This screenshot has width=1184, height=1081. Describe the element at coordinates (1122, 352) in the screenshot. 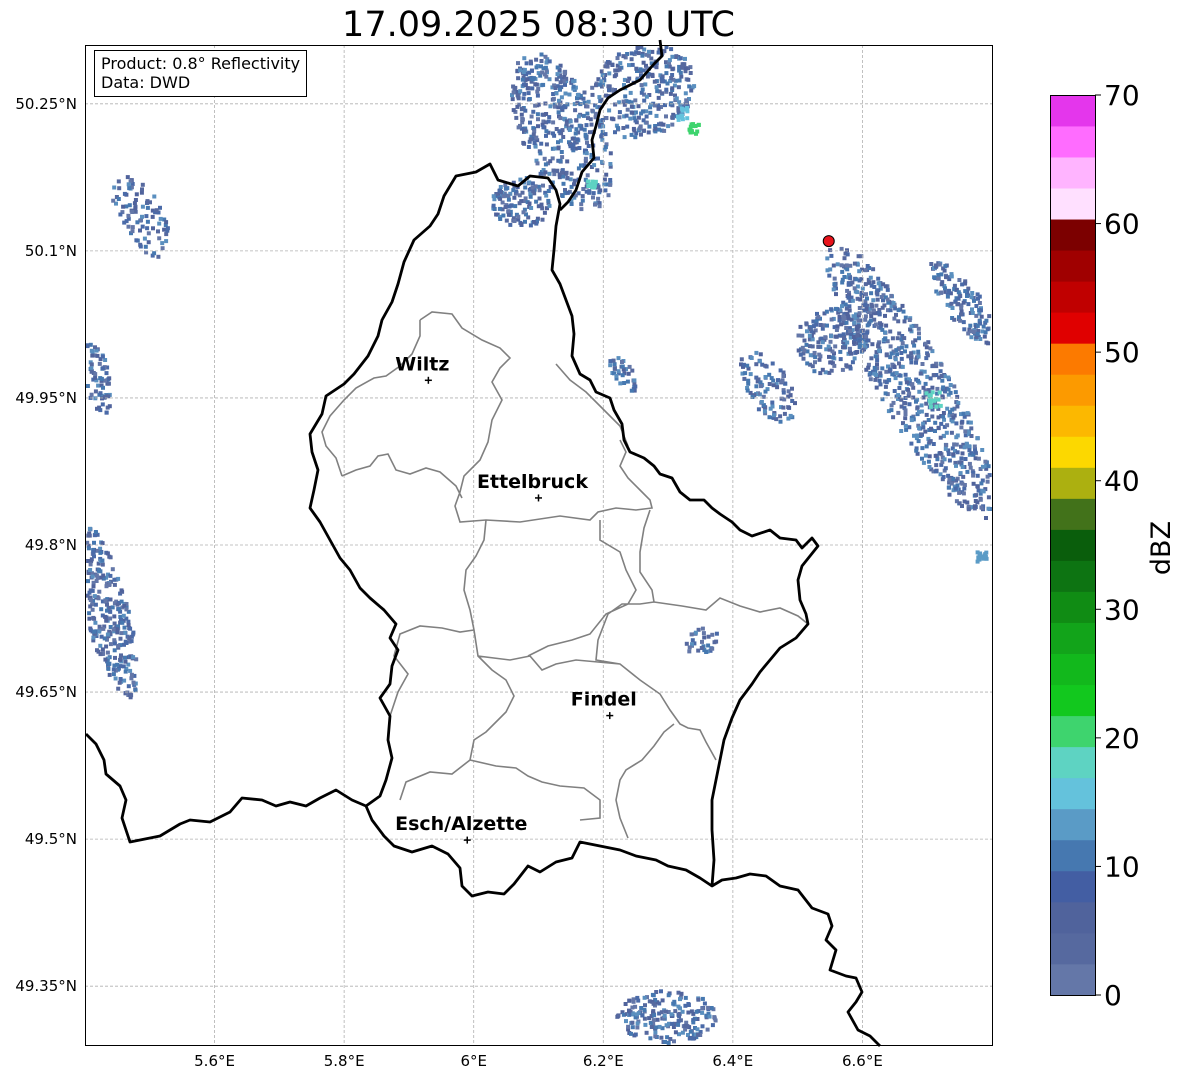

I see `colorbar-tick-label: 50` at that location.